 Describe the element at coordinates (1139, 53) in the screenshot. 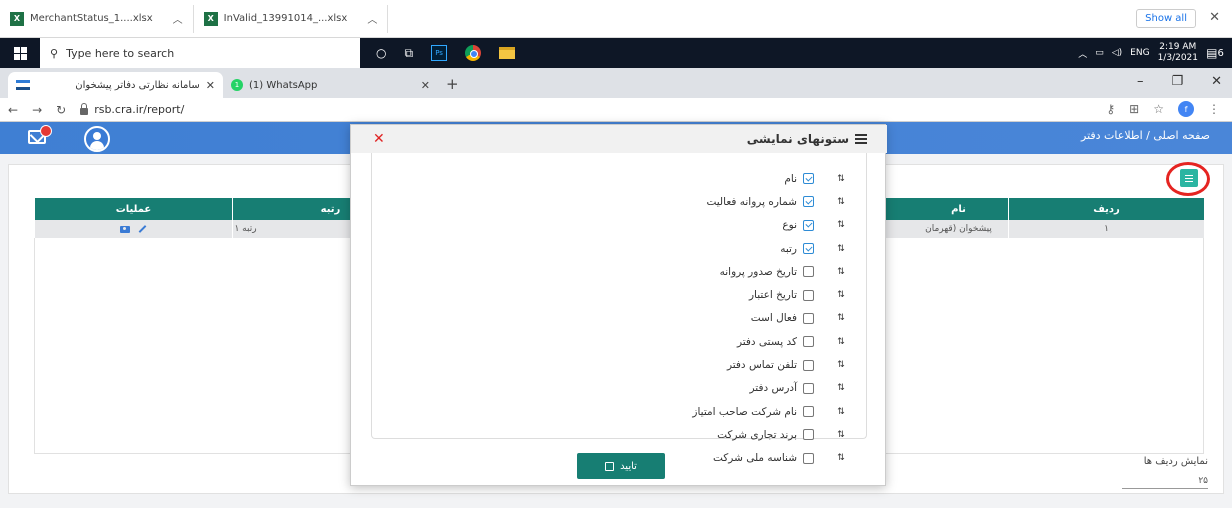

I see `language-indicator: ENG` at that location.